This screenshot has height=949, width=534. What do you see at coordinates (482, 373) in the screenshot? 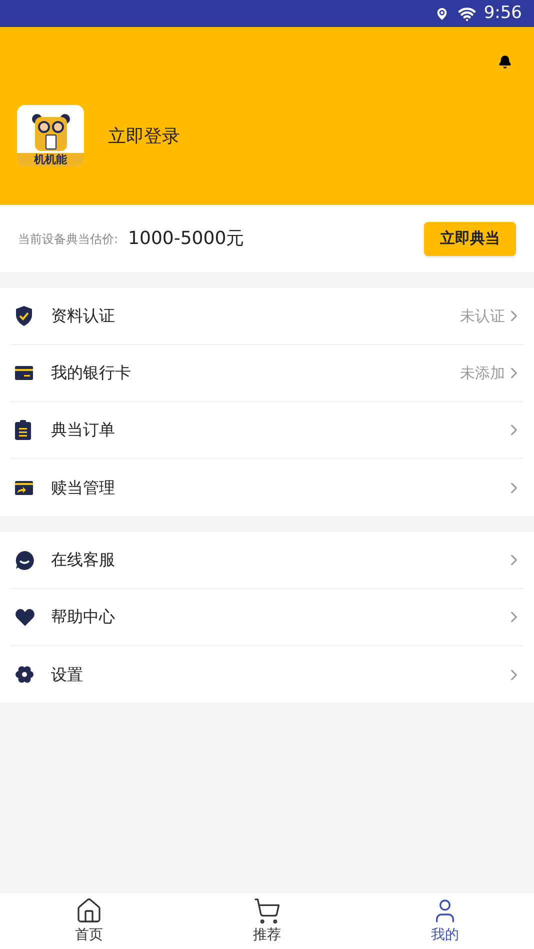
I see `menu-status: 未添加` at bounding box center [482, 373].